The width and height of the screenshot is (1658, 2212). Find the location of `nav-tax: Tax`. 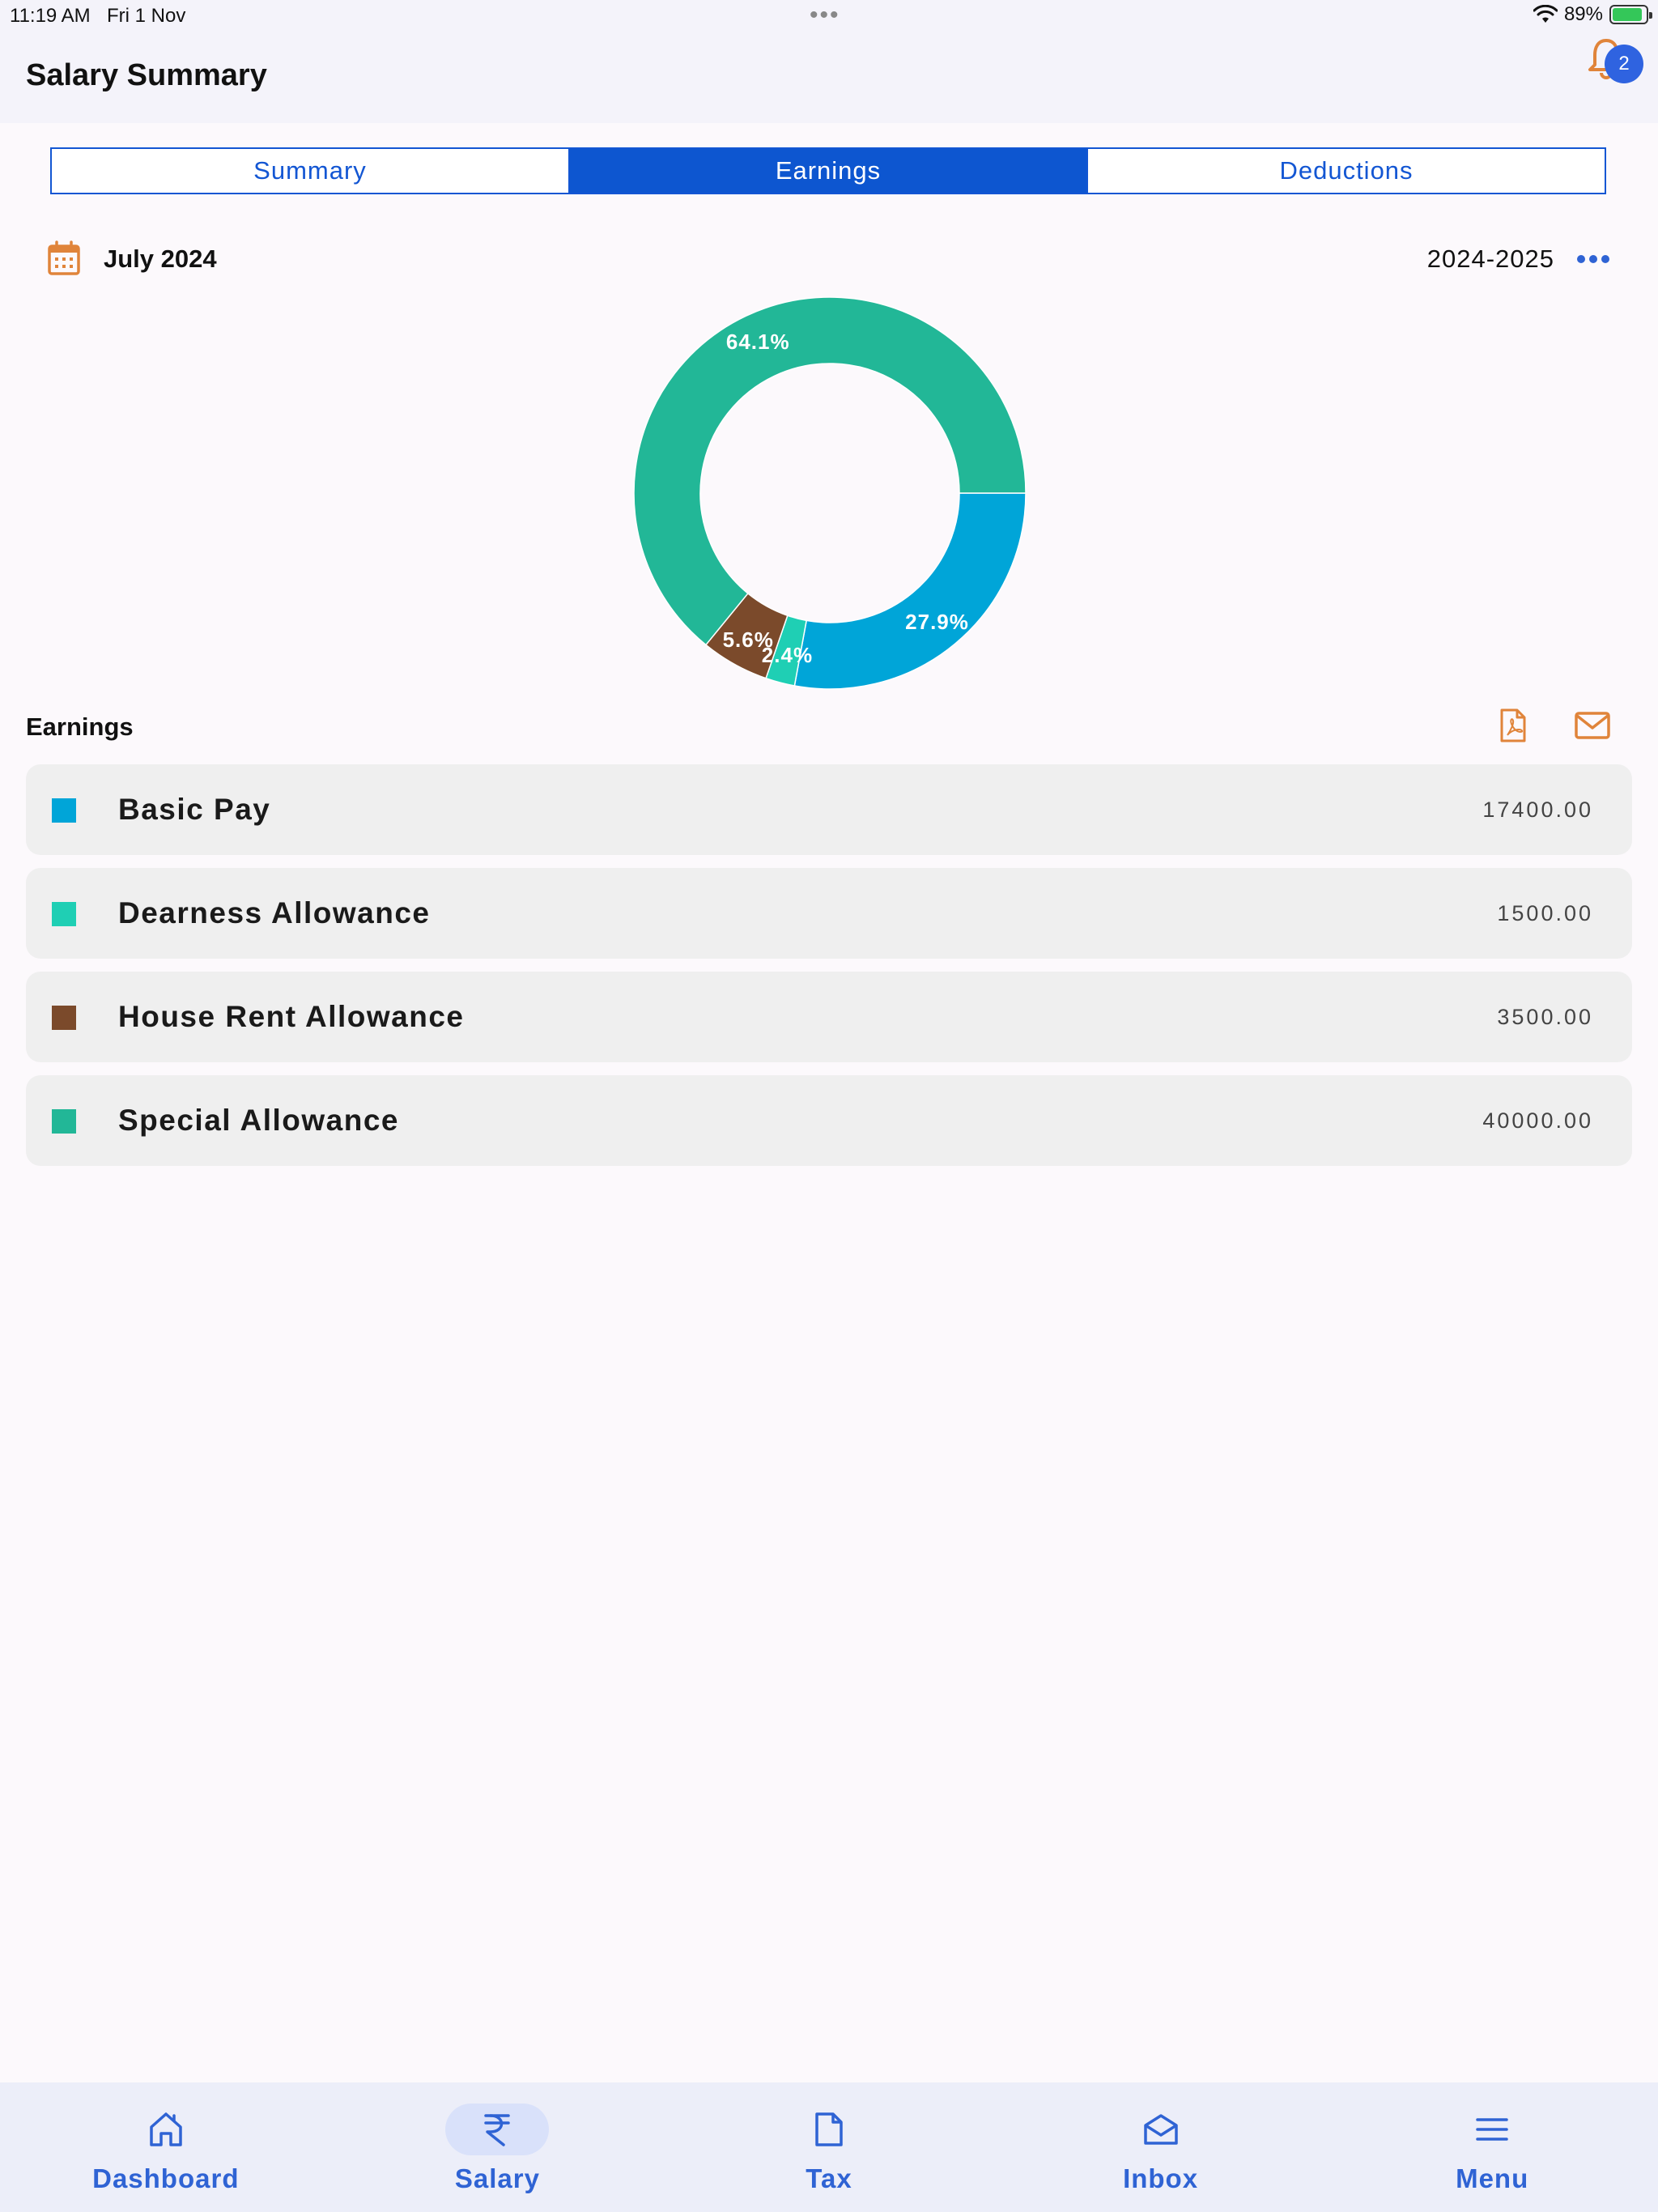

nav-tax: Tax is located at coordinates (829, 2147).